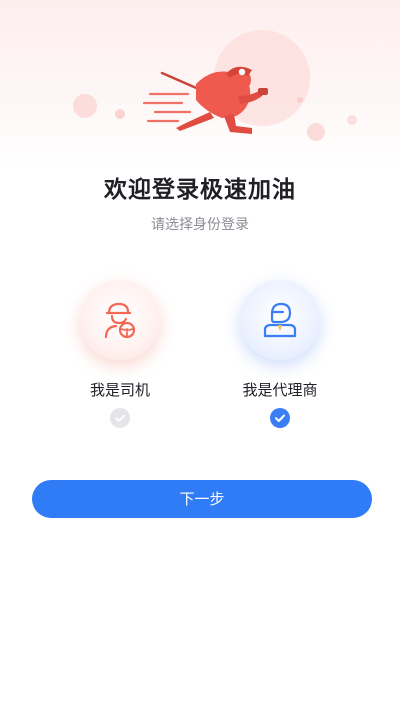 Image resolution: width=400 pixels, height=711 pixels. What do you see at coordinates (119, 390) in the screenshot?
I see `role-label-driver: 我是司机` at bounding box center [119, 390].